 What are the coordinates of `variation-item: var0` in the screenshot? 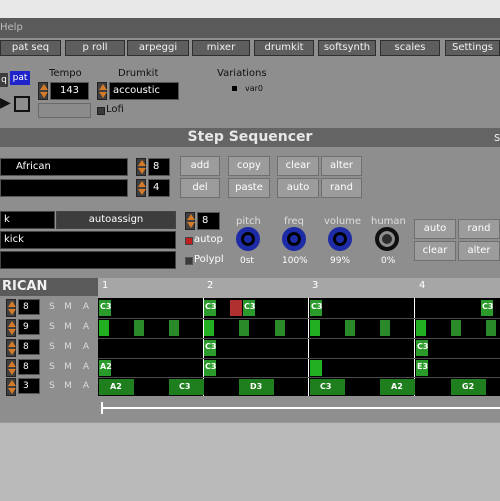 It's located at (254, 88).